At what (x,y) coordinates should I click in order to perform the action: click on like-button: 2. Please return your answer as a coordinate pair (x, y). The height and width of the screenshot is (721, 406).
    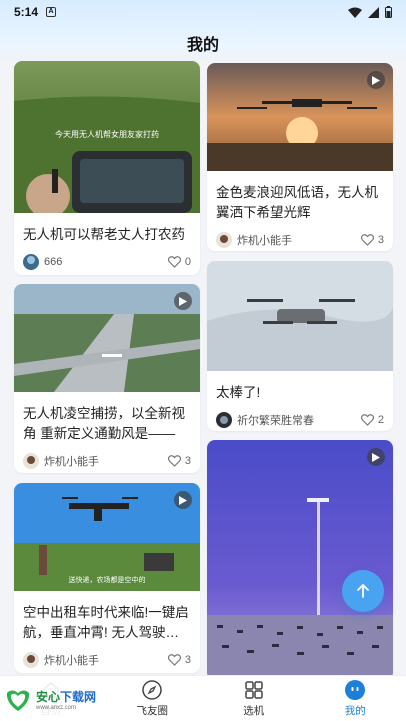
    Looking at the image, I should click on (372, 420).